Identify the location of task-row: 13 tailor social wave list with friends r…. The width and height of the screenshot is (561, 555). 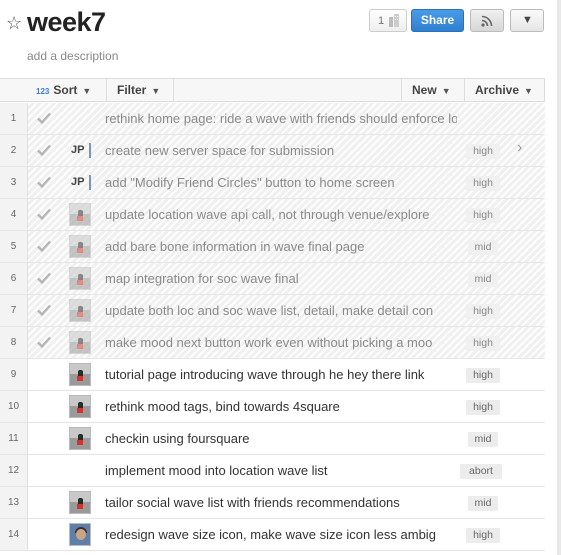
(272, 503).